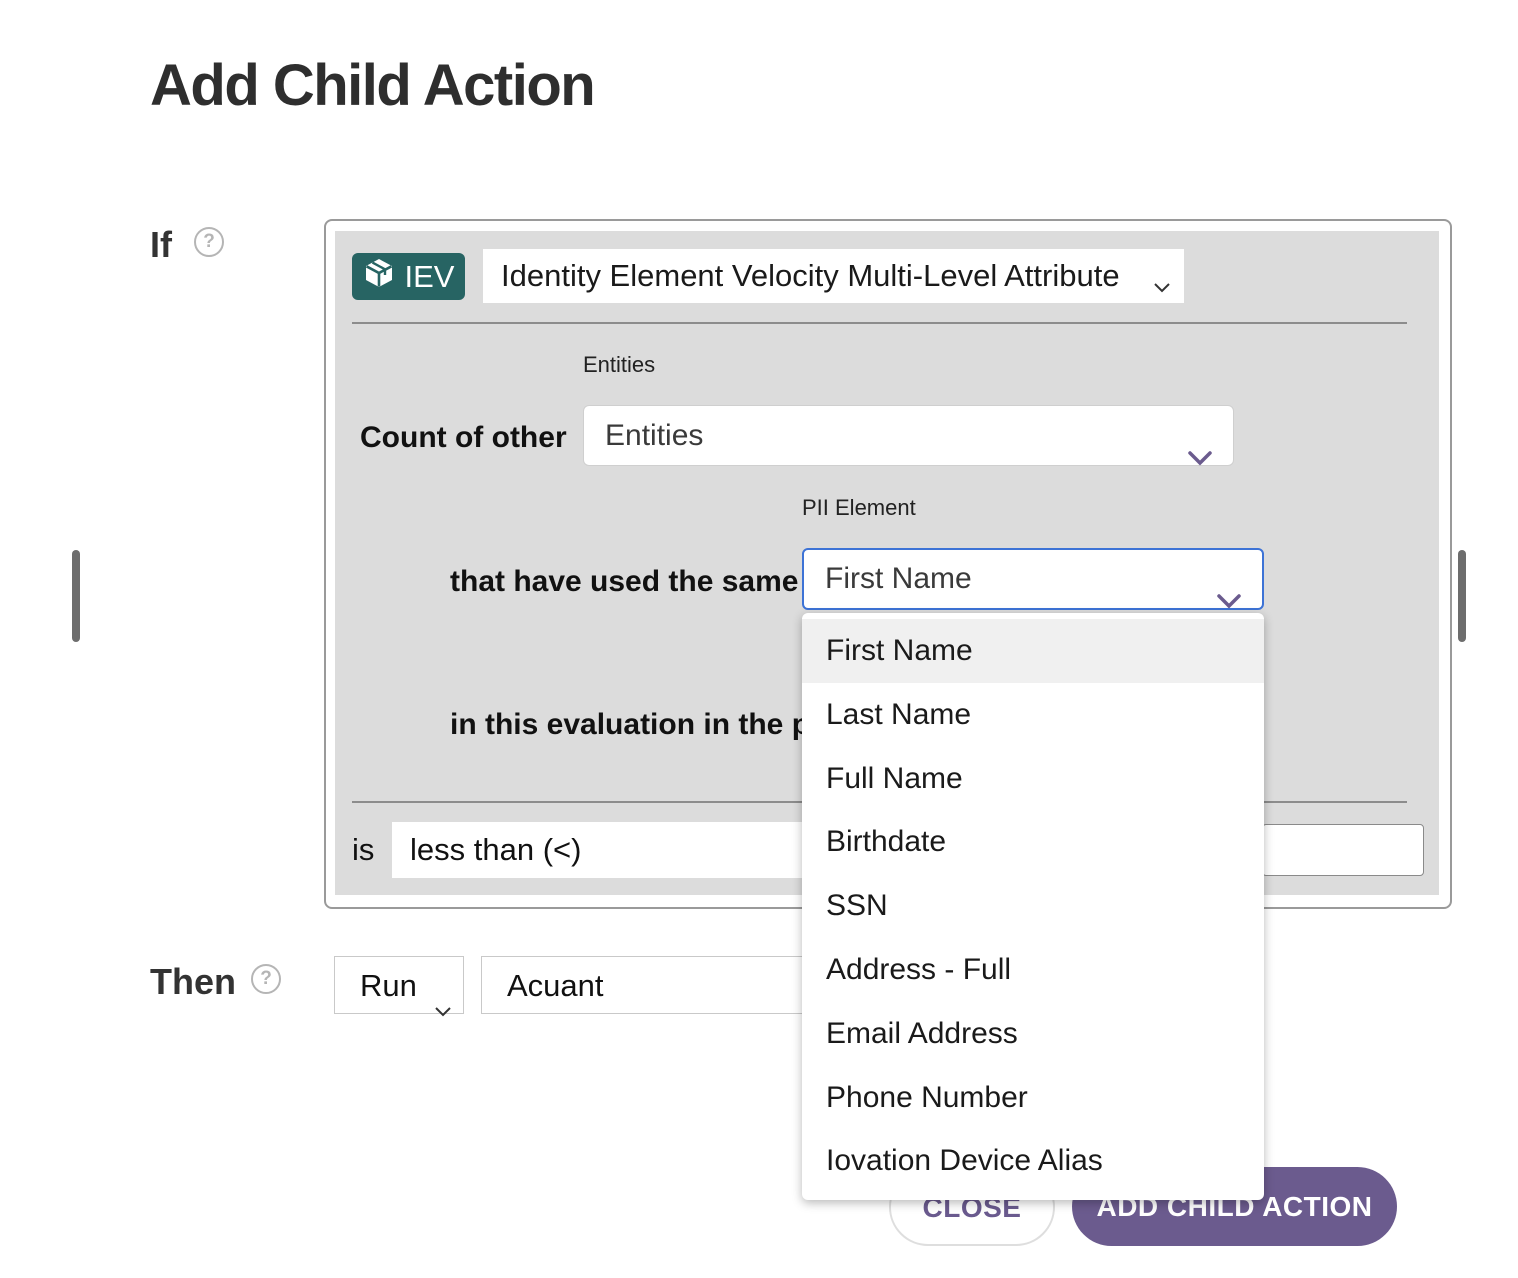 This screenshot has width=1518, height=1278. What do you see at coordinates (646, 985) in the screenshot?
I see `target-select: Acuant` at bounding box center [646, 985].